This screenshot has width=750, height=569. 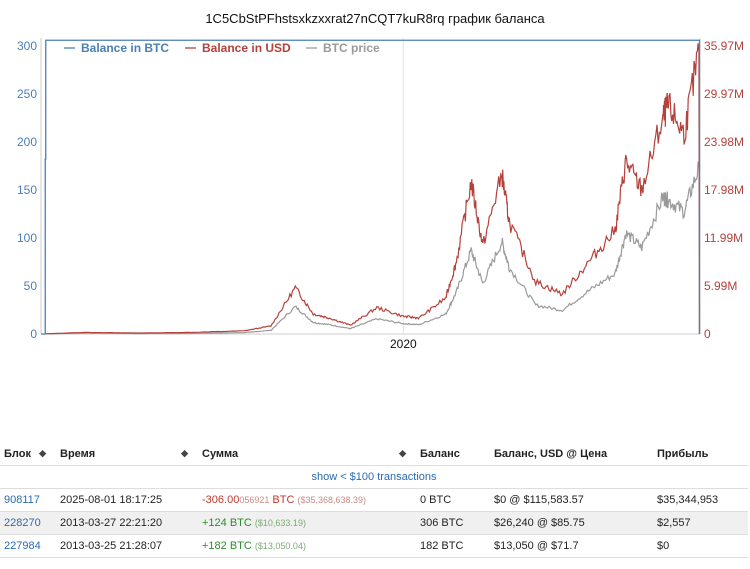 I want to click on legend-entry: BTC price, so click(x=351, y=48).